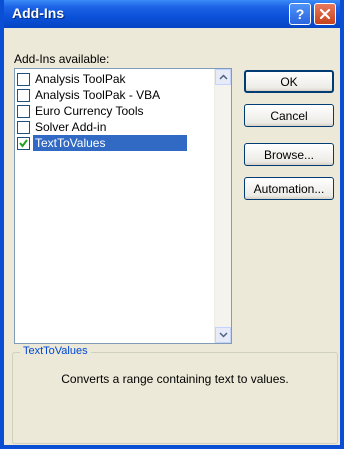  I want to click on checkmark-icon, so click(23, 143).